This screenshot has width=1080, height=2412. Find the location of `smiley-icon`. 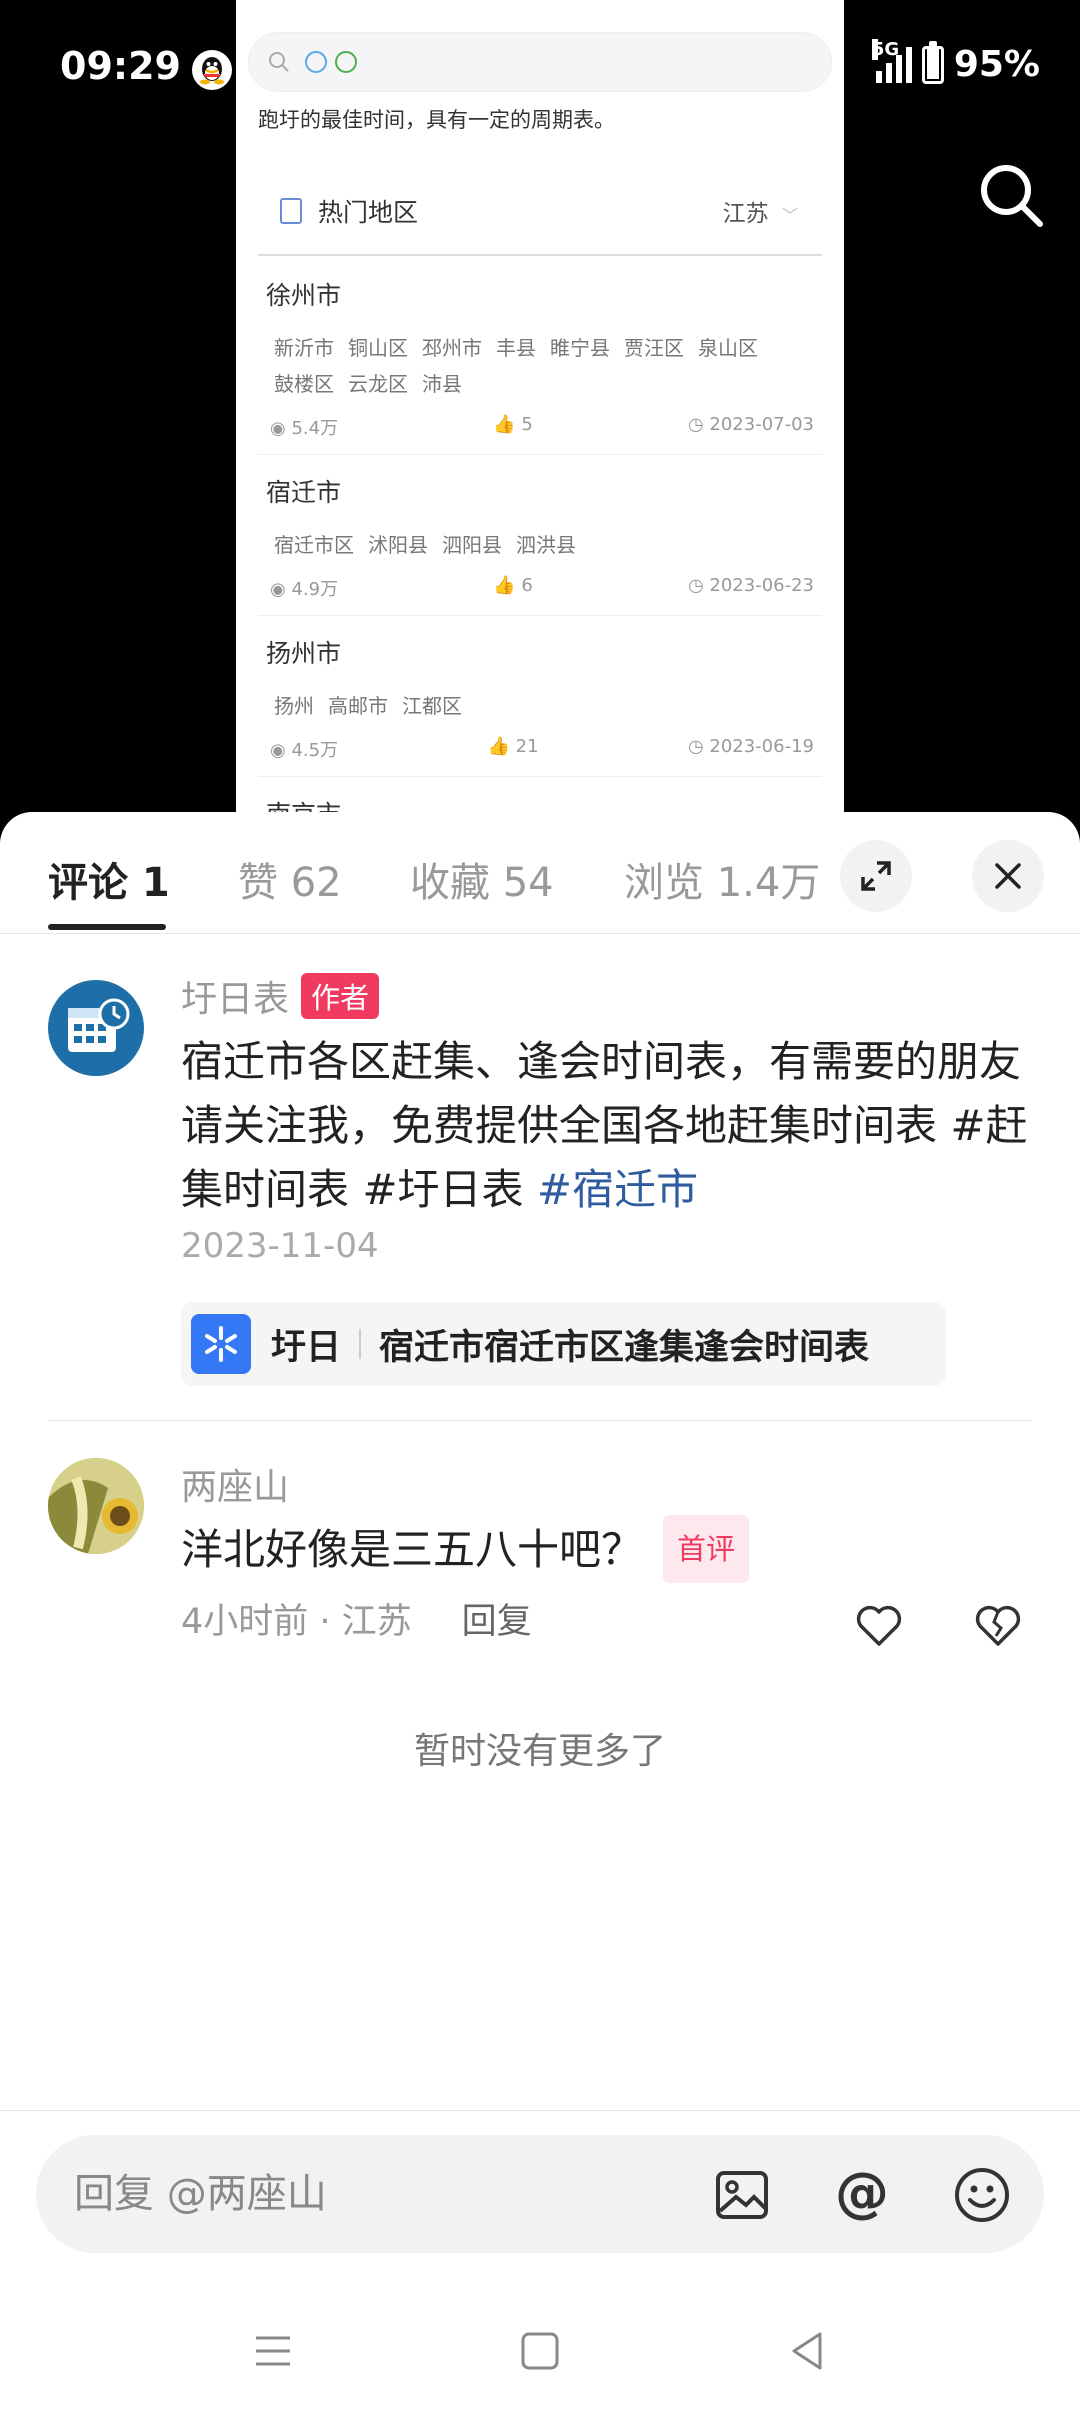

smiley-icon is located at coordinates (982, 2195).